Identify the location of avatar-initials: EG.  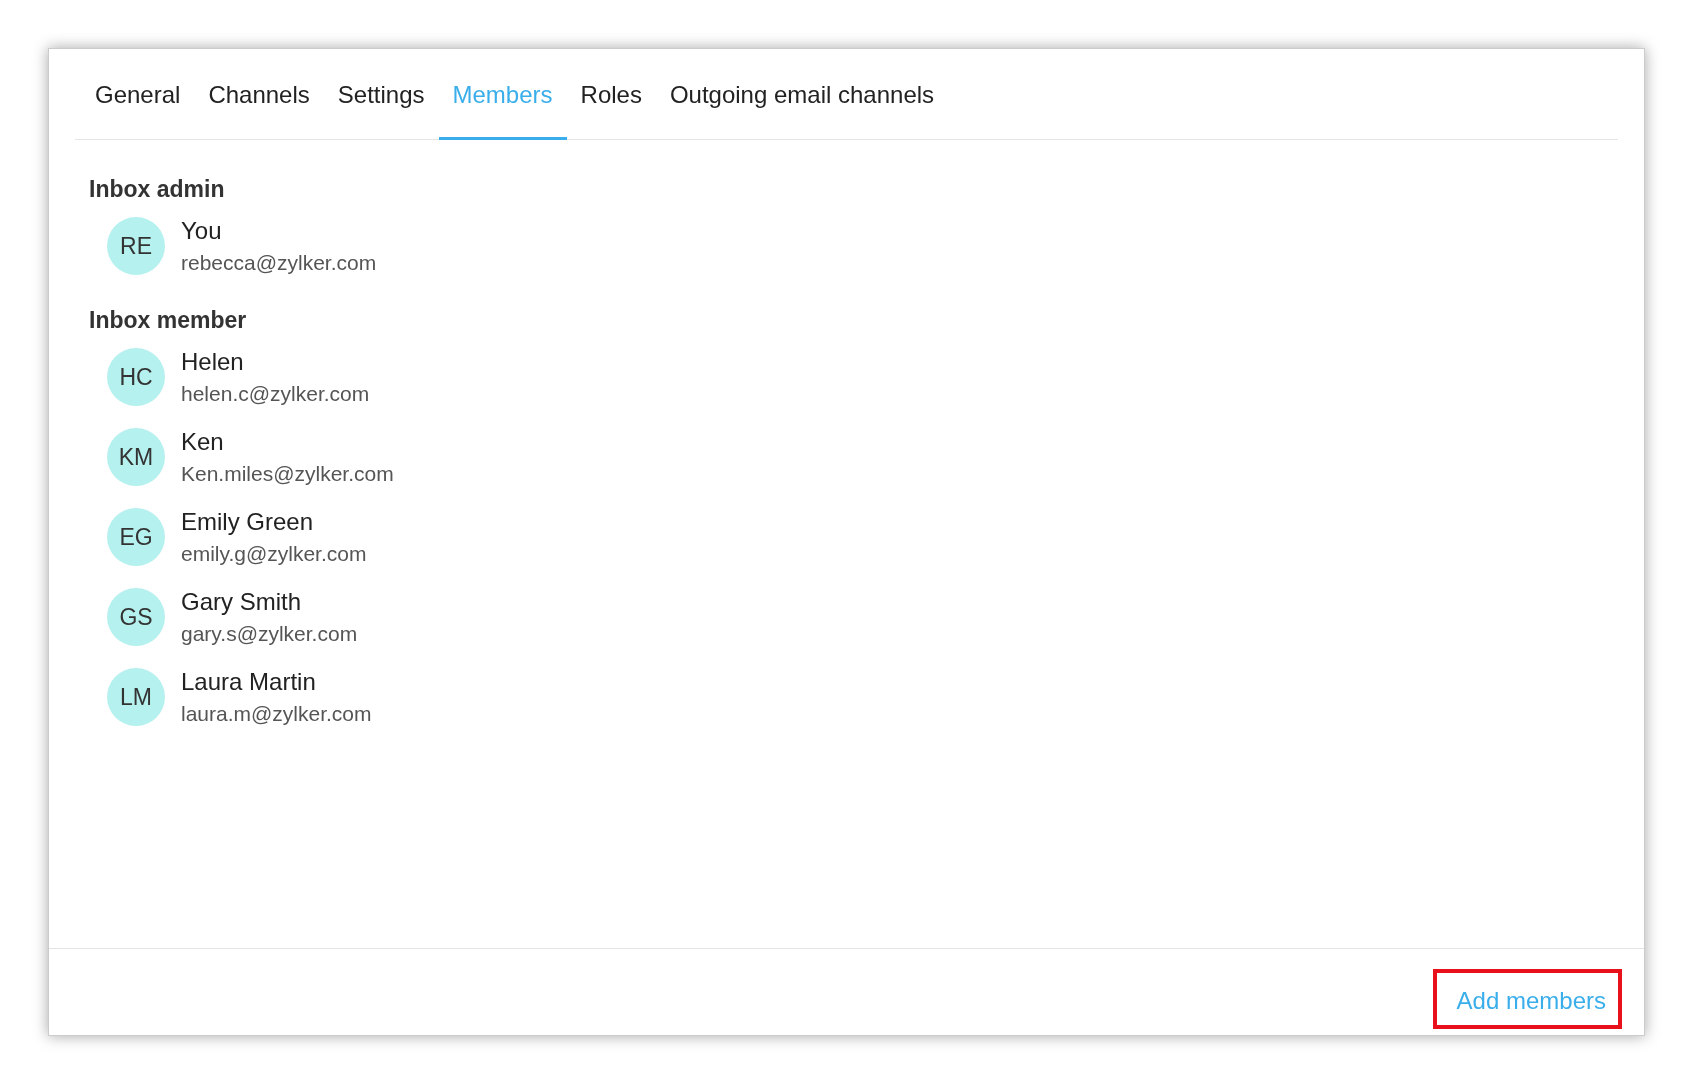
(136, 537).